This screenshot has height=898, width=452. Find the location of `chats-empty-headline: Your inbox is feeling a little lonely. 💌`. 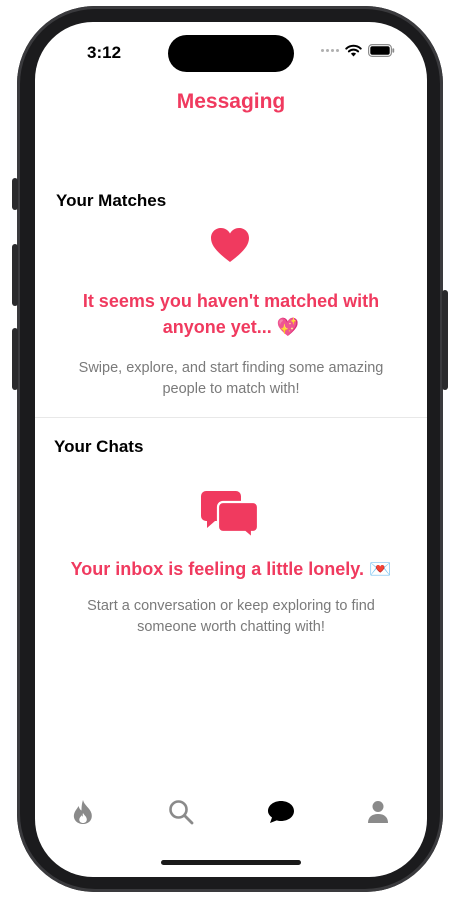

chats-empty-headline: Your inbox is feeling a little lonely. 💌 is located at coordinates (231, 569).